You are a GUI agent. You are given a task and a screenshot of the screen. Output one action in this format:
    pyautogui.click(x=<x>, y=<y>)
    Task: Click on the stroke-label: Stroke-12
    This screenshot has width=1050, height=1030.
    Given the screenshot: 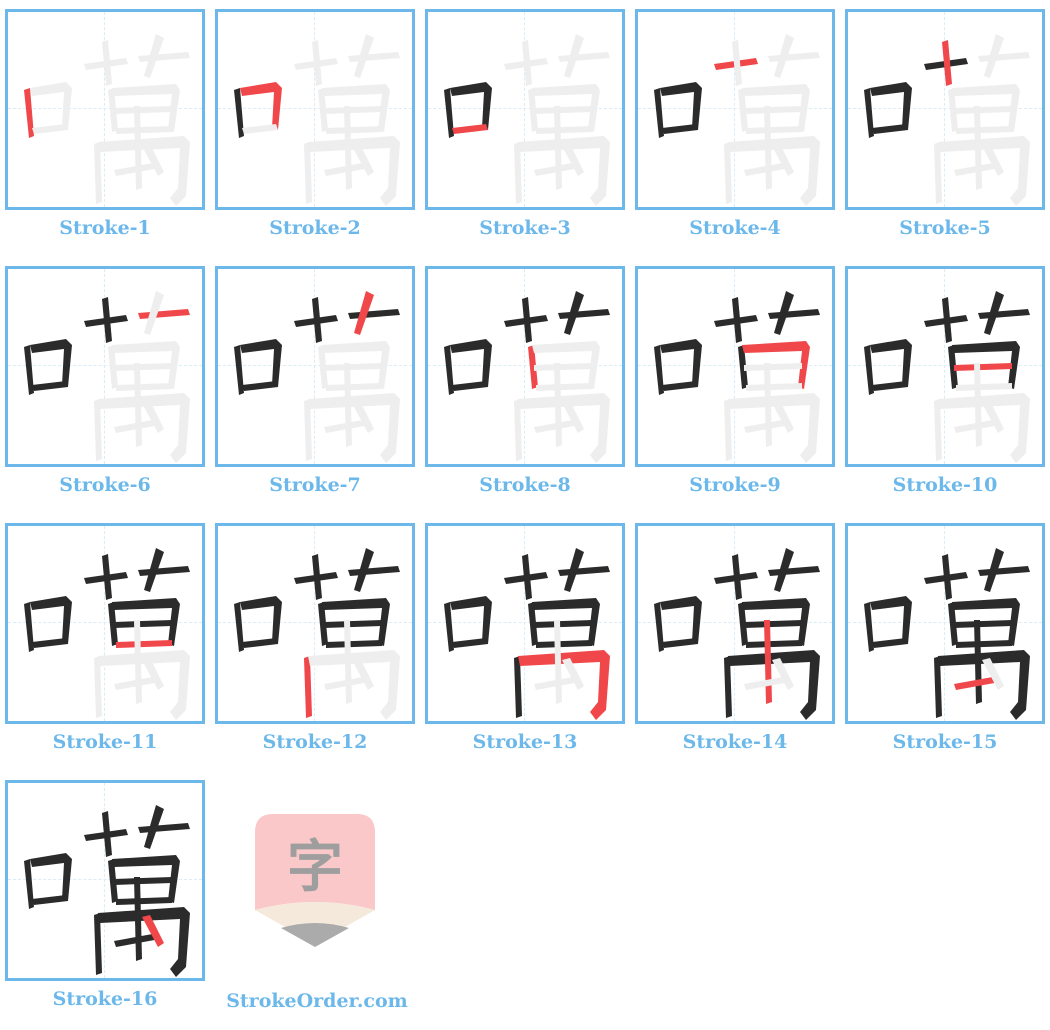 What is the action you would take?
    pyautogui.click(x=315, y=742)
    